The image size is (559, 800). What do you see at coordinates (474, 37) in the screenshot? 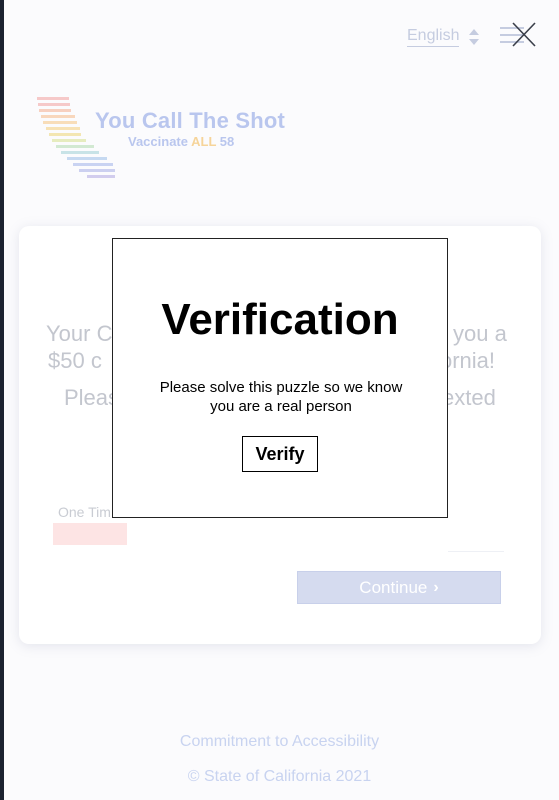
I see `sort-arrows-icon` at bounding box center [474, 37].